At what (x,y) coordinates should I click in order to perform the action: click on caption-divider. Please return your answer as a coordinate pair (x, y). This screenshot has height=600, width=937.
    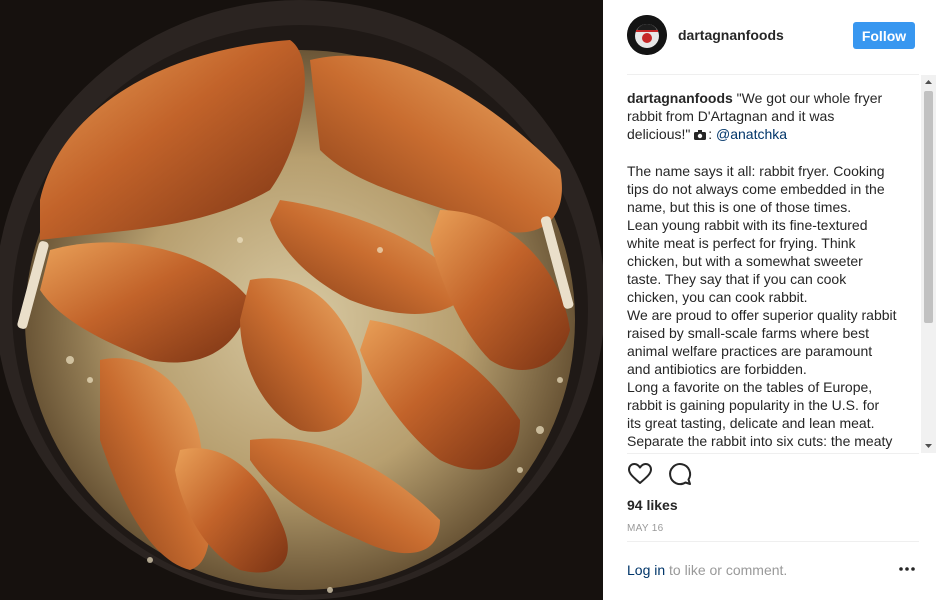
    Looking at the image, I should click on (773, 453).